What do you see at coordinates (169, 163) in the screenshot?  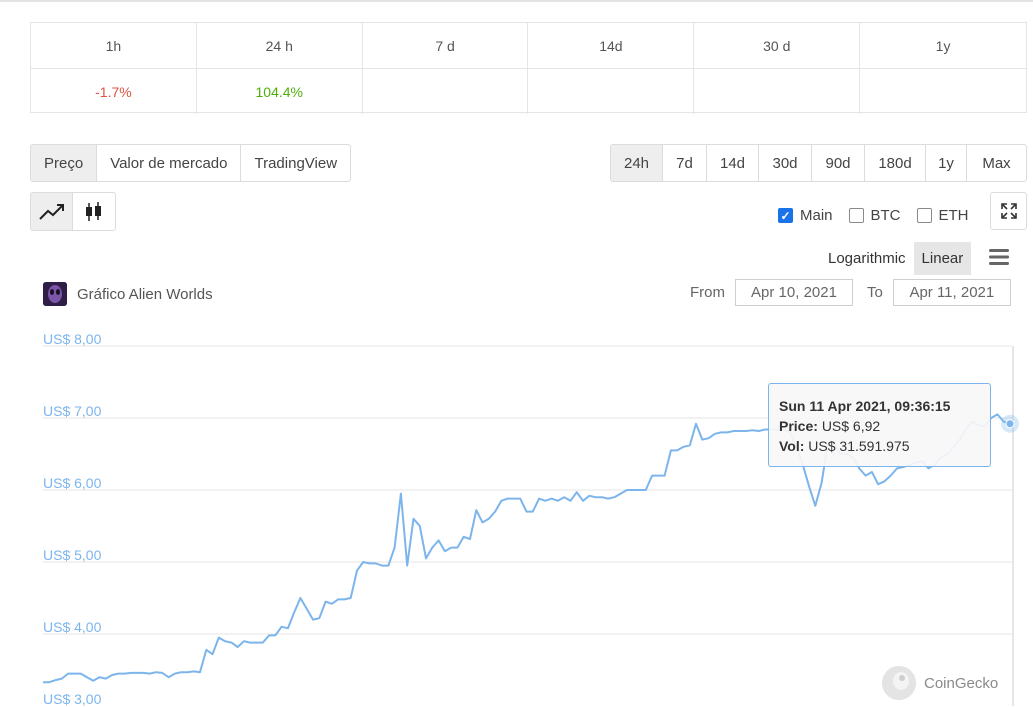 I see `tab-market-cap: Valor de mercado` at bounding box center [169, 163].